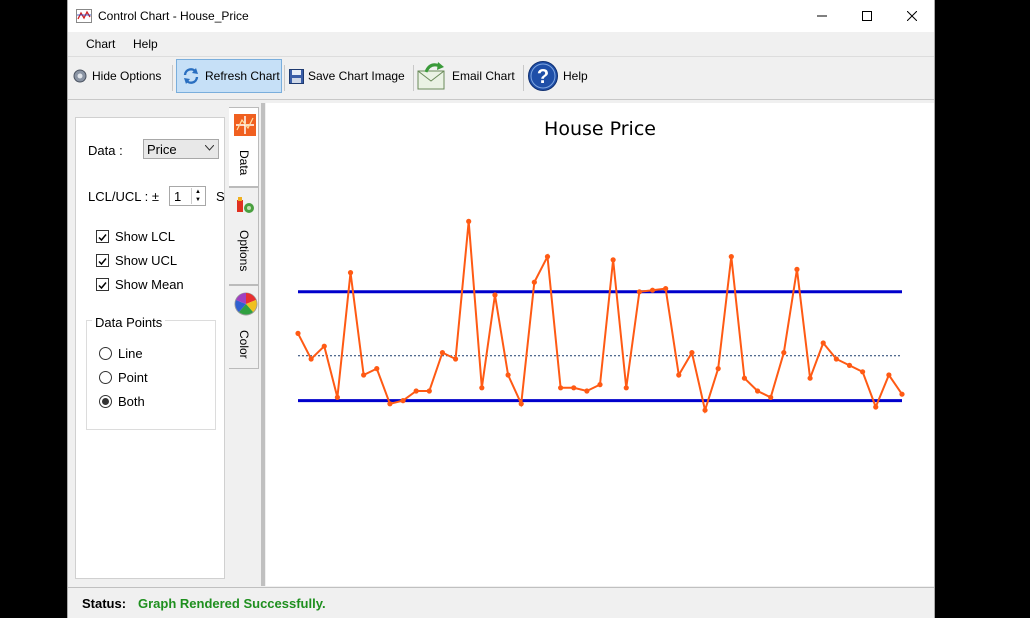  What do you see at coordinates (911, 16) in the screenshot?
I see `close-button` at bounding box center [911, 16].